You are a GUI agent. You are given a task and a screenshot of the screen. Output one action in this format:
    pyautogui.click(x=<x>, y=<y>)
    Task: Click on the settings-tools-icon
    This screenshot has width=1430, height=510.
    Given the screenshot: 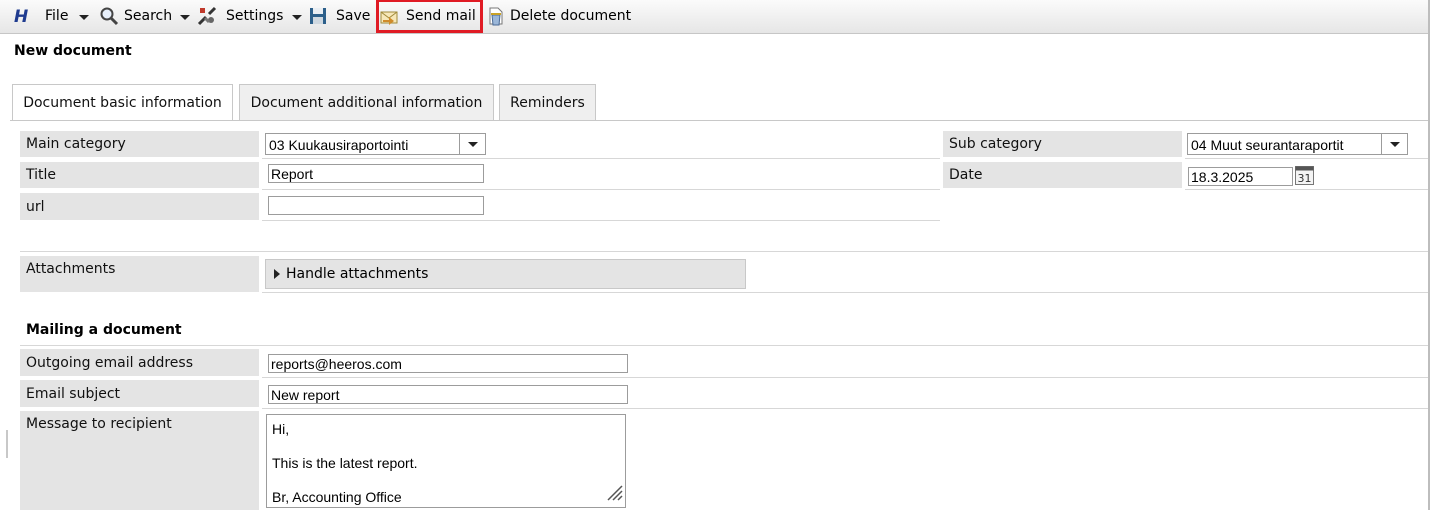 What is the action you would take?
    pyautogui.click(x=207, y=16)
    